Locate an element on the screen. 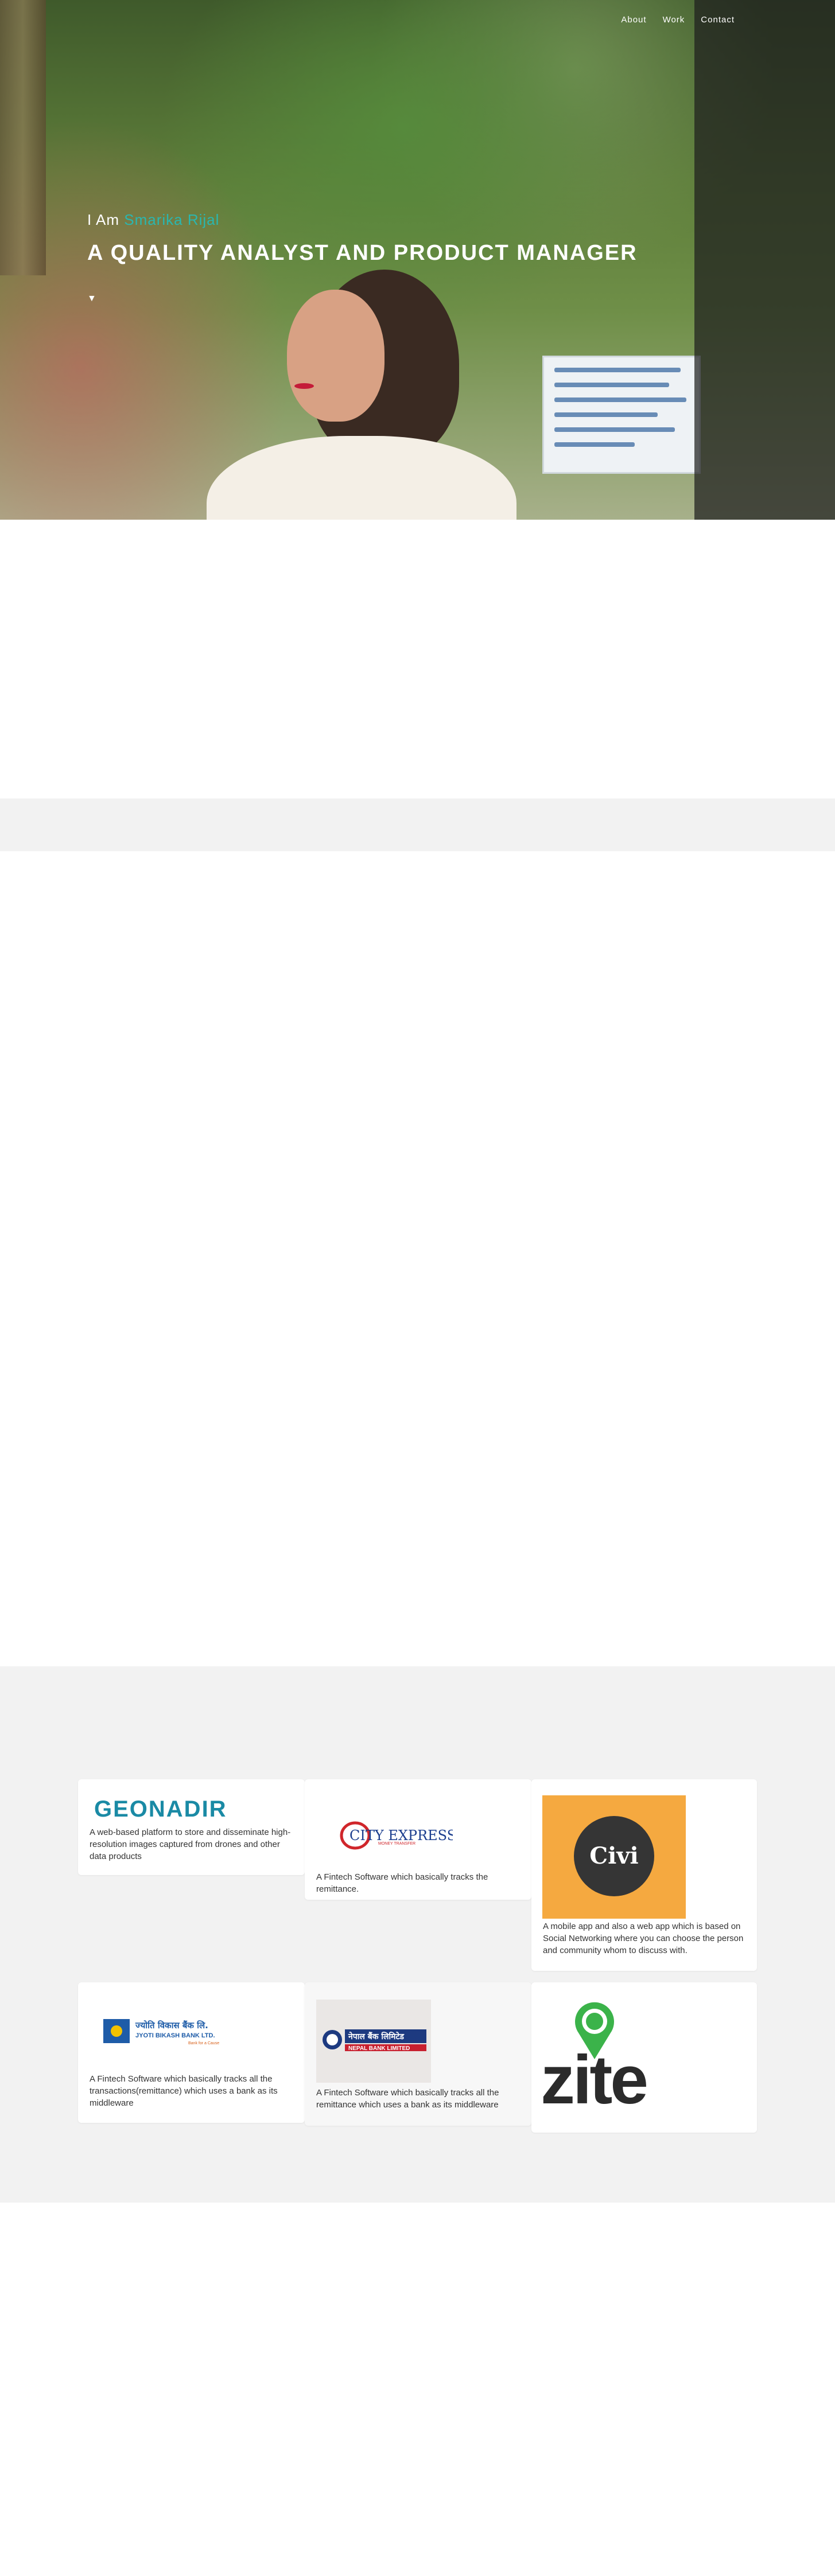 Image resolution: width=835 pixels, height=2576 pixels. civi-logo-circle: Civi is located at coordinates (614, 1856).